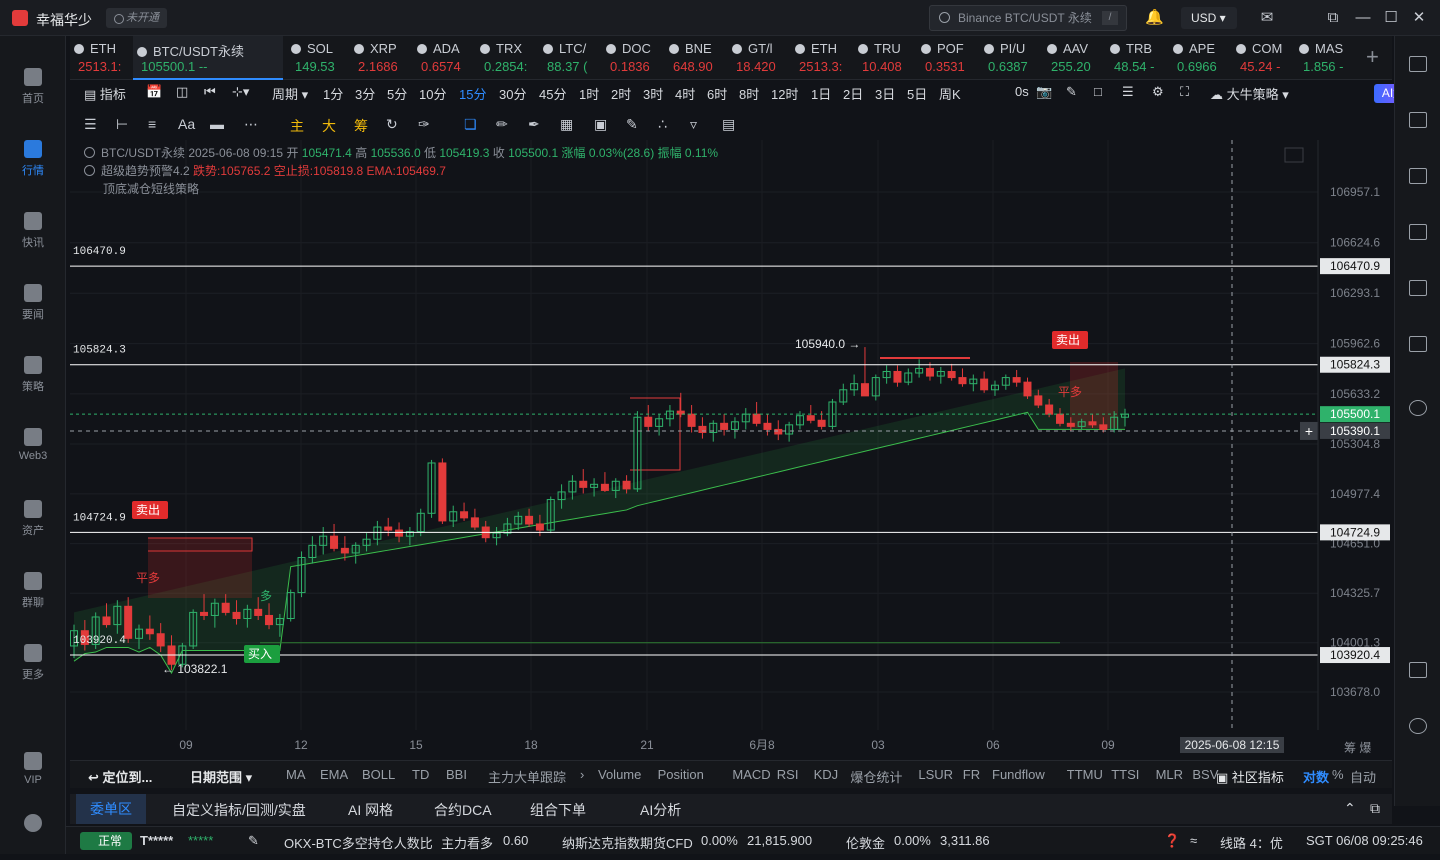 This screenshot has height=860, width=1440. What do you see at coordinates (1418, 408) in the screenshot?
I see `exchange-icon` at bounding box center [1418, 408].